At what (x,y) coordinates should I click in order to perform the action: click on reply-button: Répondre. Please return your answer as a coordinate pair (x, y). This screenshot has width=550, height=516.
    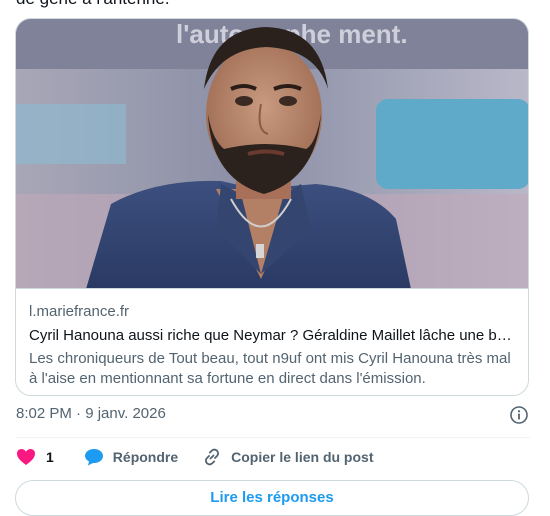
    Looking at the image, I should click on (131, 457).